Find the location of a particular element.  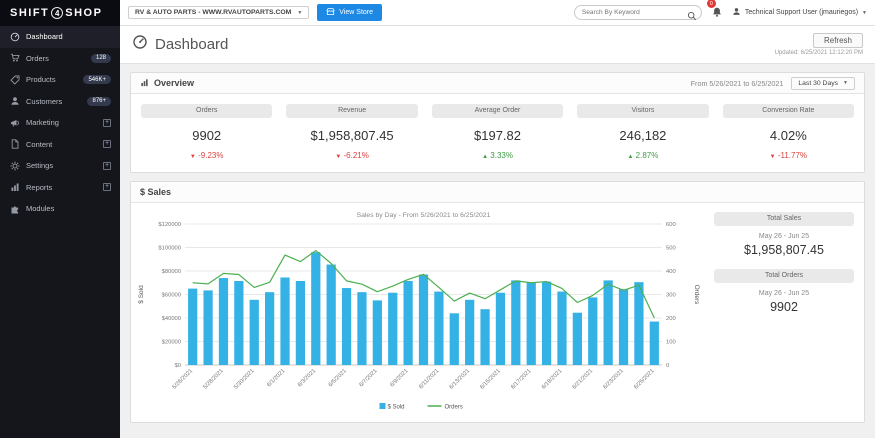

sidebar-item-modules: Modules is located at coordinates (60, 209).